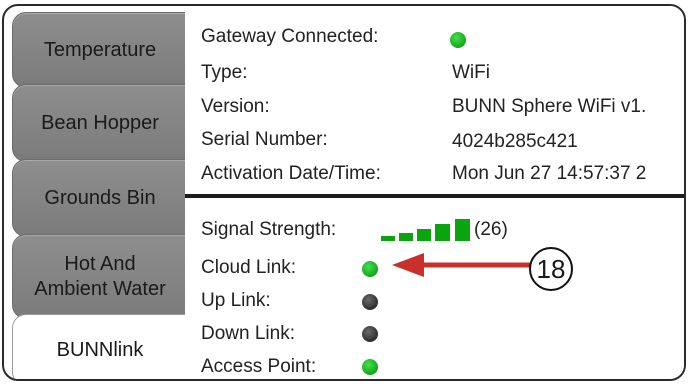 The width and height of the screenshot is (690, 385). I want to click on callout-arrow-icon, so click(461, 265).